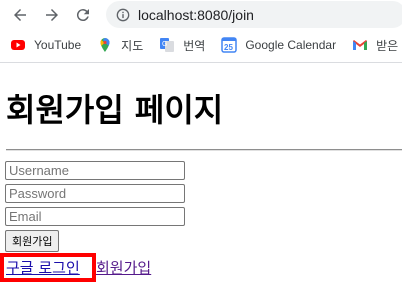  What do you see at coordinates (204, 150) in the screenshot?
I see `title-divider` at bounding box center [204, 150].